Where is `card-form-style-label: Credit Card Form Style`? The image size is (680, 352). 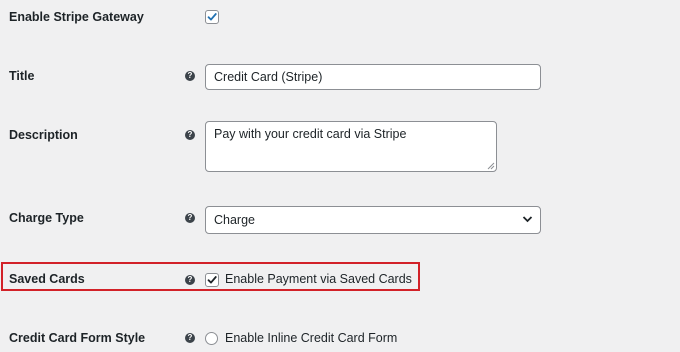 card-form-style-label: Credit Card Form Style is located at coordinates (77, 338).